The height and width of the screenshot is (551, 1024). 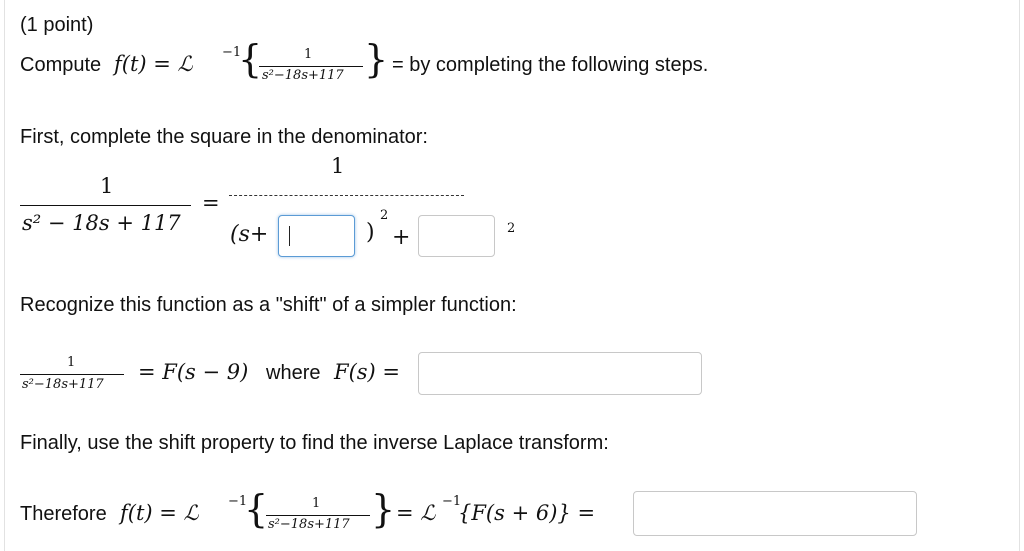 What do you see at coordinates (311, 66) in the screenshot?
I see `fraction-bar` at bounding box center [311, 66].